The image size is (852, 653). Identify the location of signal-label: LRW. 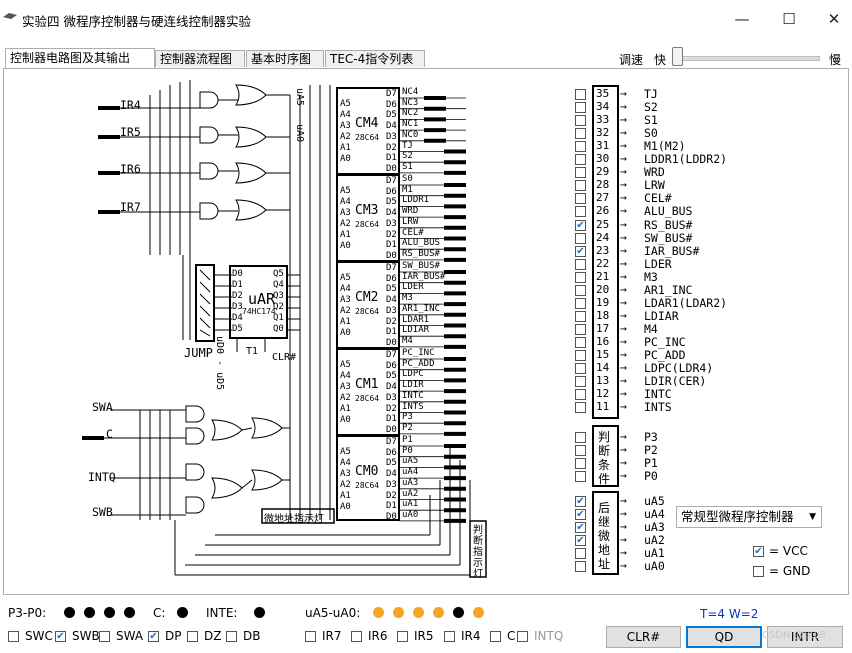
(654, 185).